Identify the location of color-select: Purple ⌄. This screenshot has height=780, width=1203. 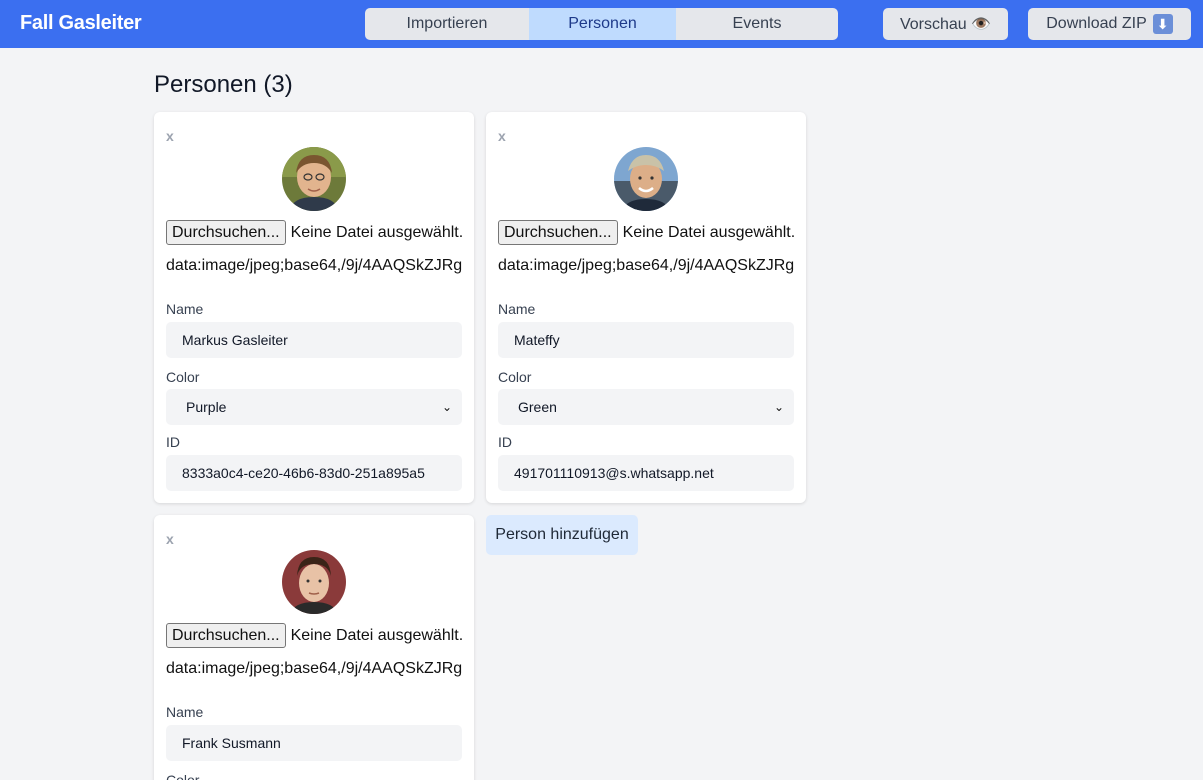
(314, 407).